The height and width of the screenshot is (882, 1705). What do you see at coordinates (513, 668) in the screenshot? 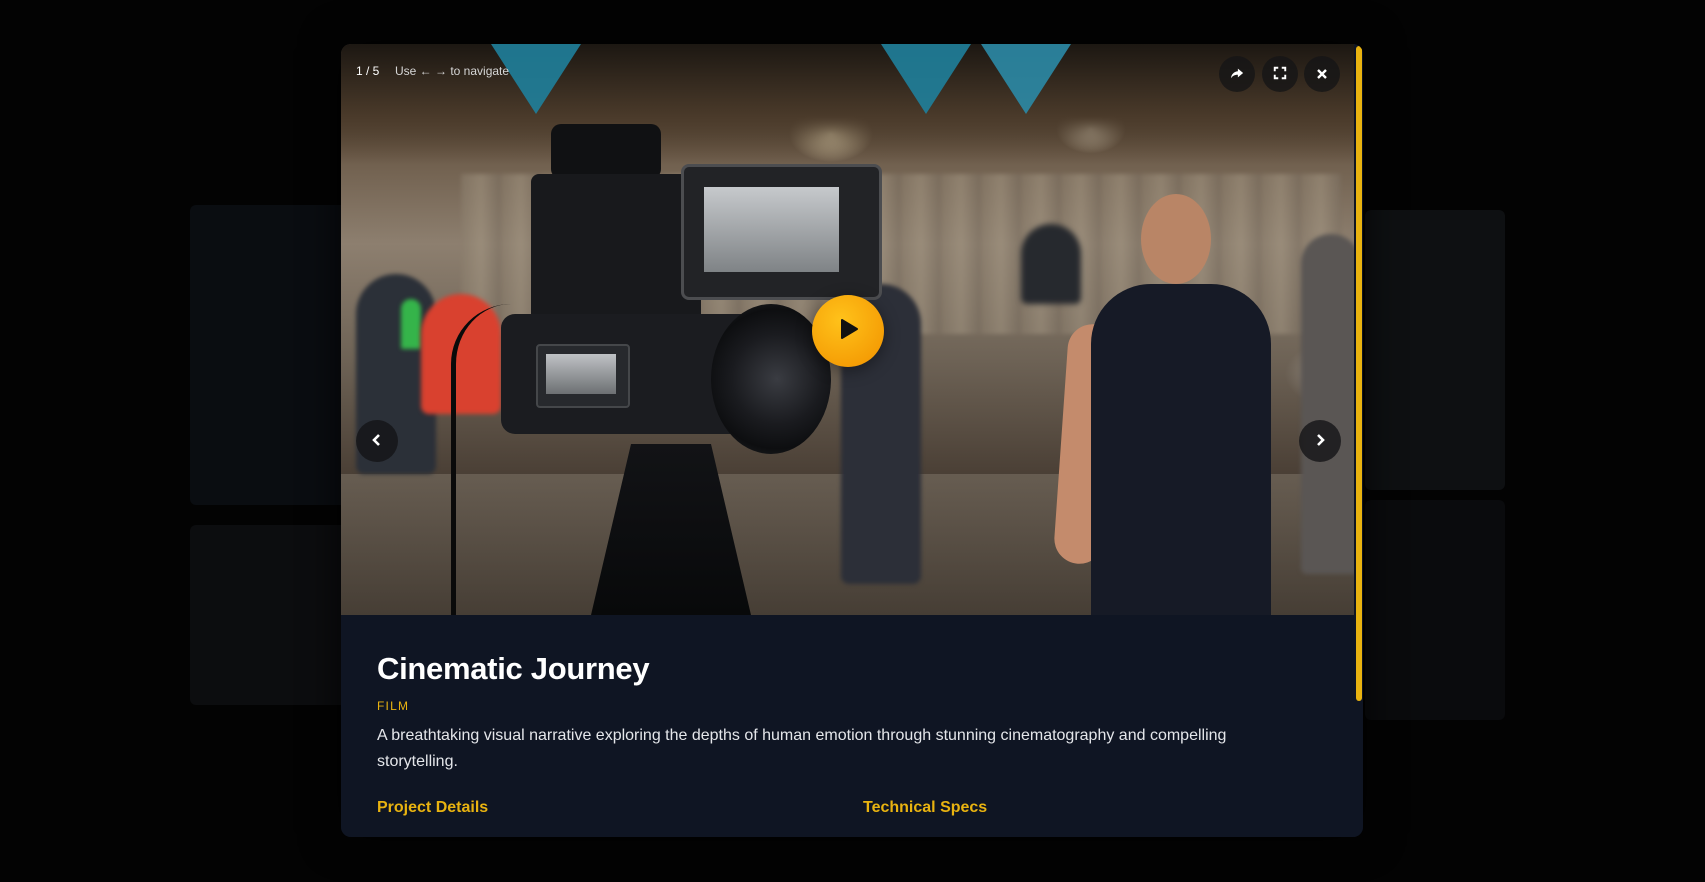
I see `project-title: Cinematic Journey` at bounding box center [513, 668].